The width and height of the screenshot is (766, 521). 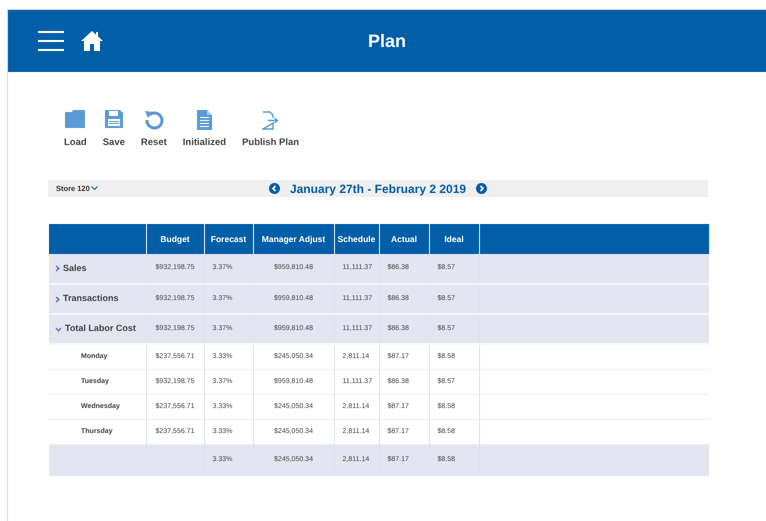 I want to click on toolbar-button: Publish Plan, so click(x=271, y=130).